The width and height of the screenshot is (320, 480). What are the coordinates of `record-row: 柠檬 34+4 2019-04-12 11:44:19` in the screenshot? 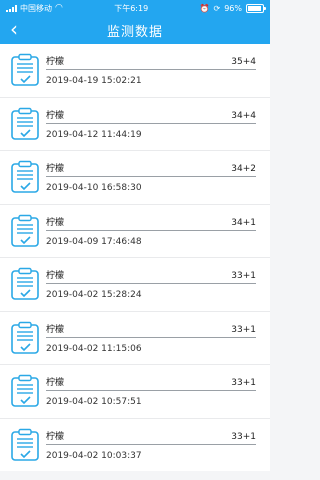 It's located at (135, 123).